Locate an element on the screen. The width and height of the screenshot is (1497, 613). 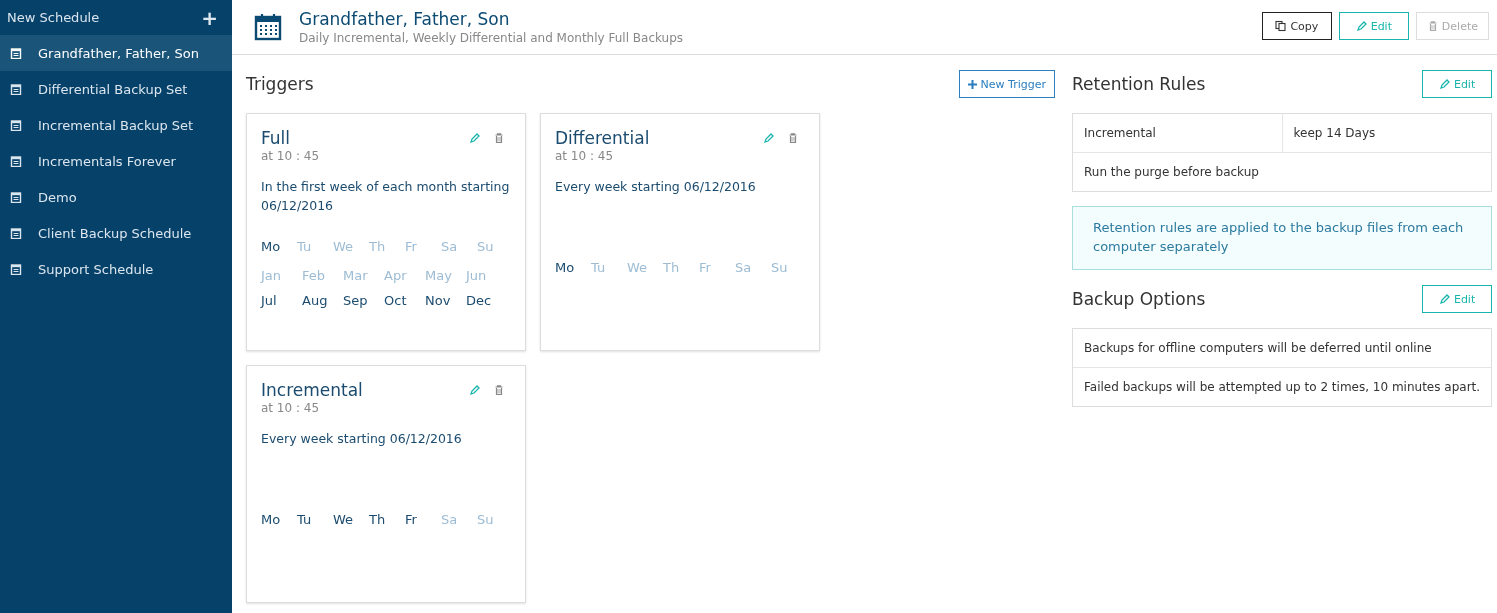
month-label: Jun is located at coordinates (477, 275).